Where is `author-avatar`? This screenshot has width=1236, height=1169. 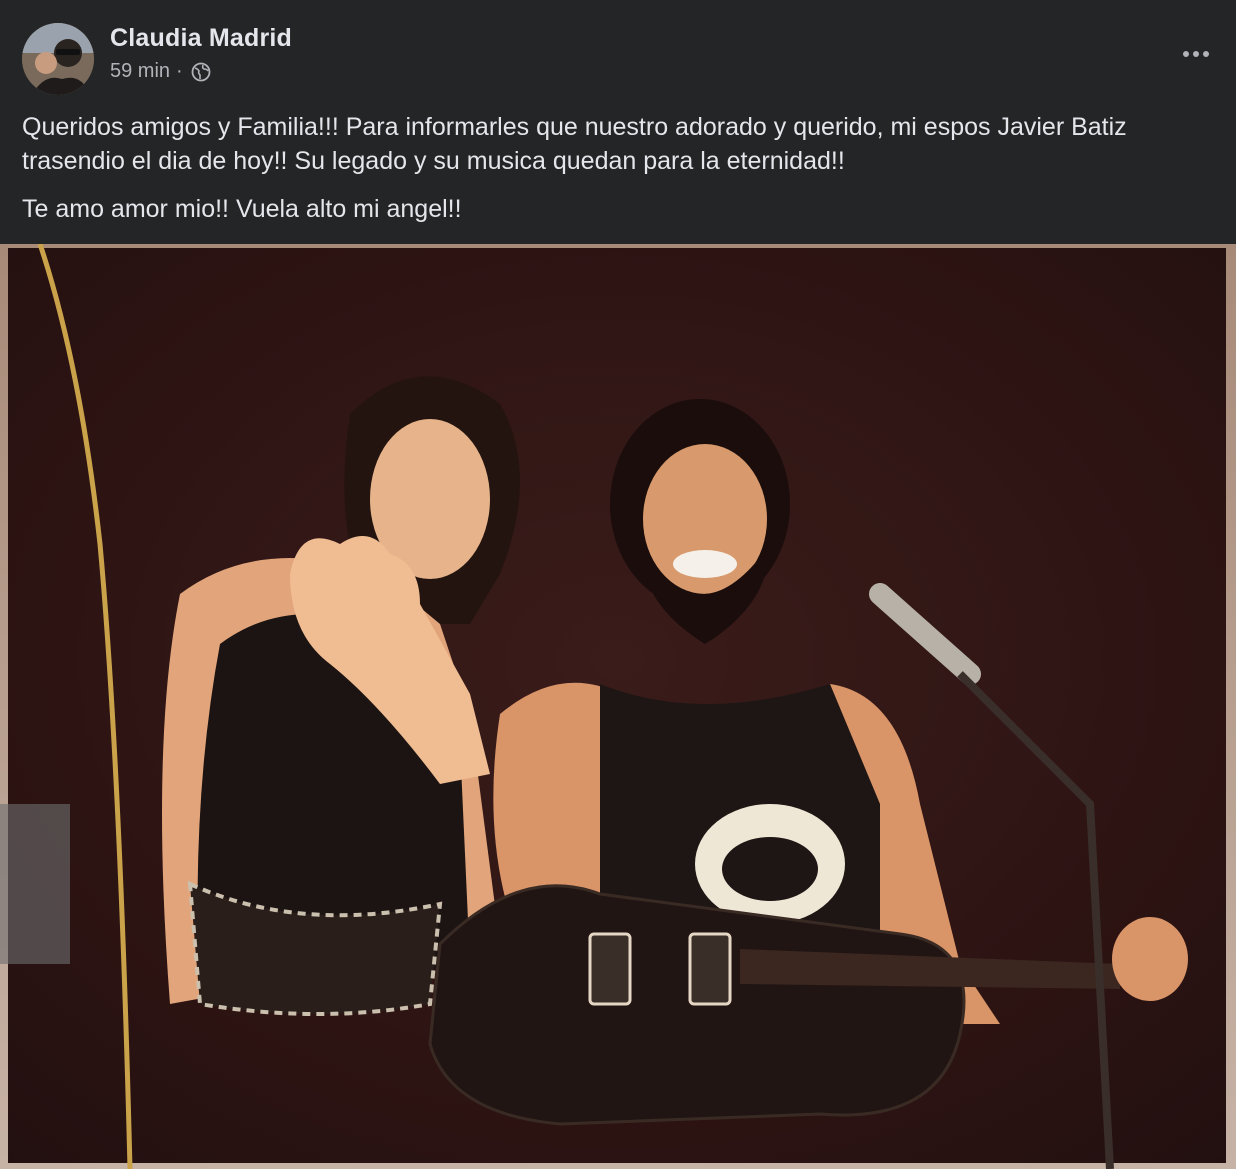
author-avatar is located at coordinates (58, 59).